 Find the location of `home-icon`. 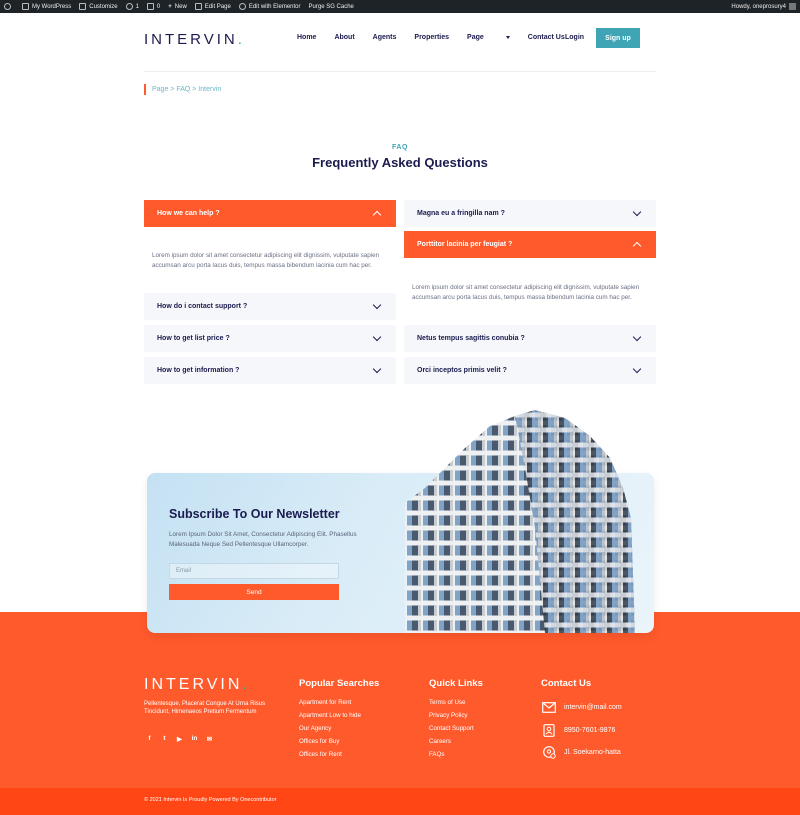

home-icon is located at coordinates (25, 6).